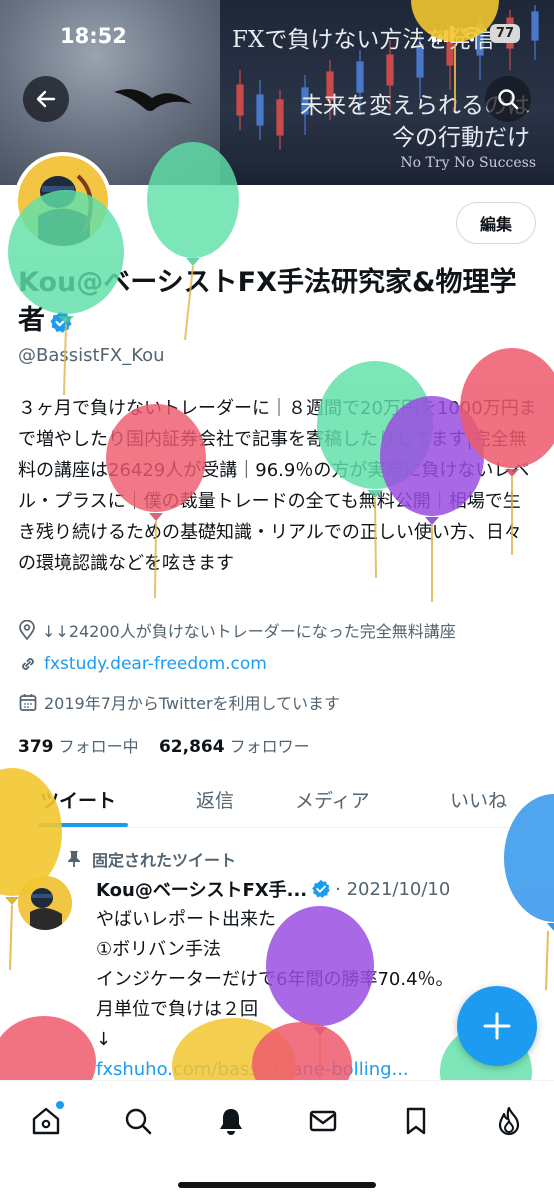  What do you see at coordinates (275, 979) in the screenshot?
I see `tweet-line: インジケーターだけで6年間の勝率70.4％。` at bounding box center [275, 979].